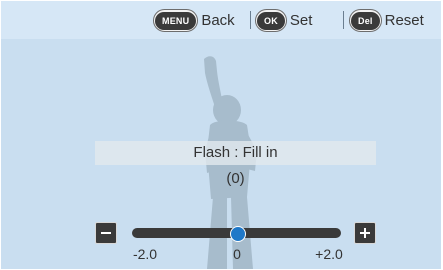 The width and height of the screenshot is (443, 270). What do you see at coordinates (145, 254) in the screenshot?
I see `slider-min-label: -2.0` at bounding box center [145, 254].